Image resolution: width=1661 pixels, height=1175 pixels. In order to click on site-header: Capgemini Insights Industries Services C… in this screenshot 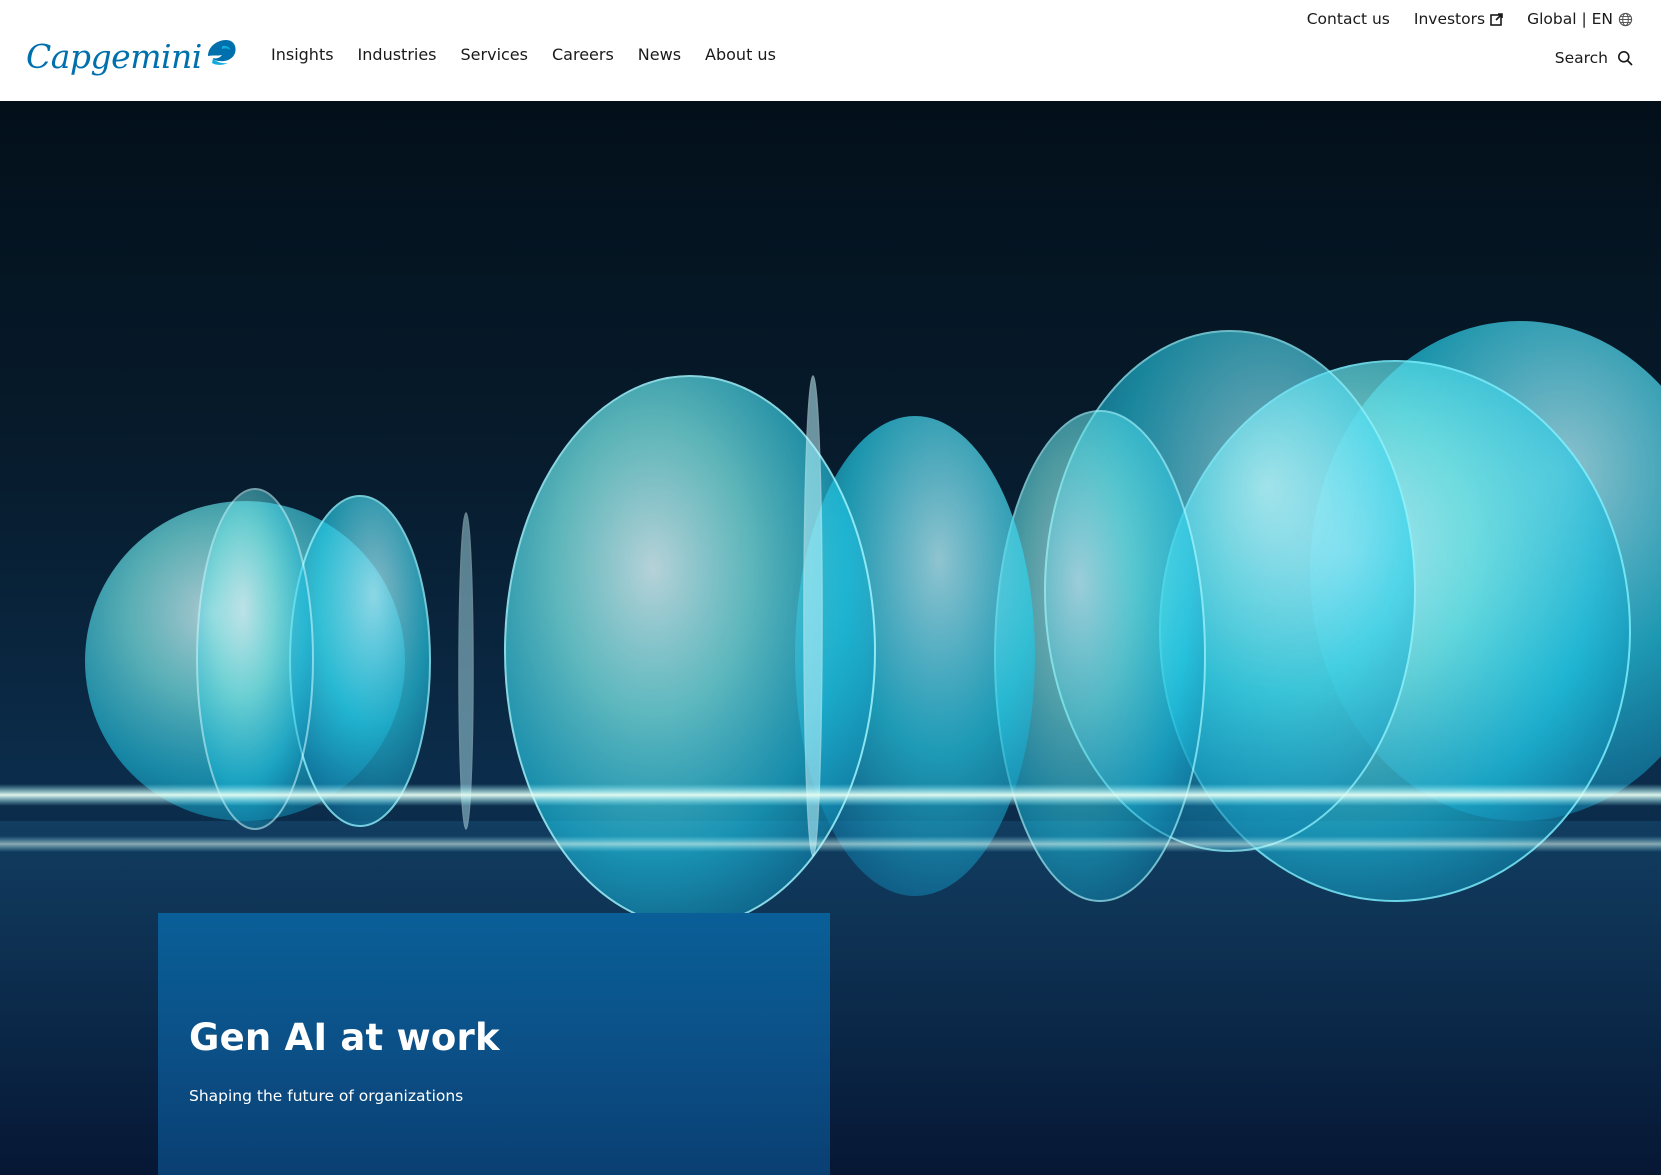, I will do `click(830, 50)`.